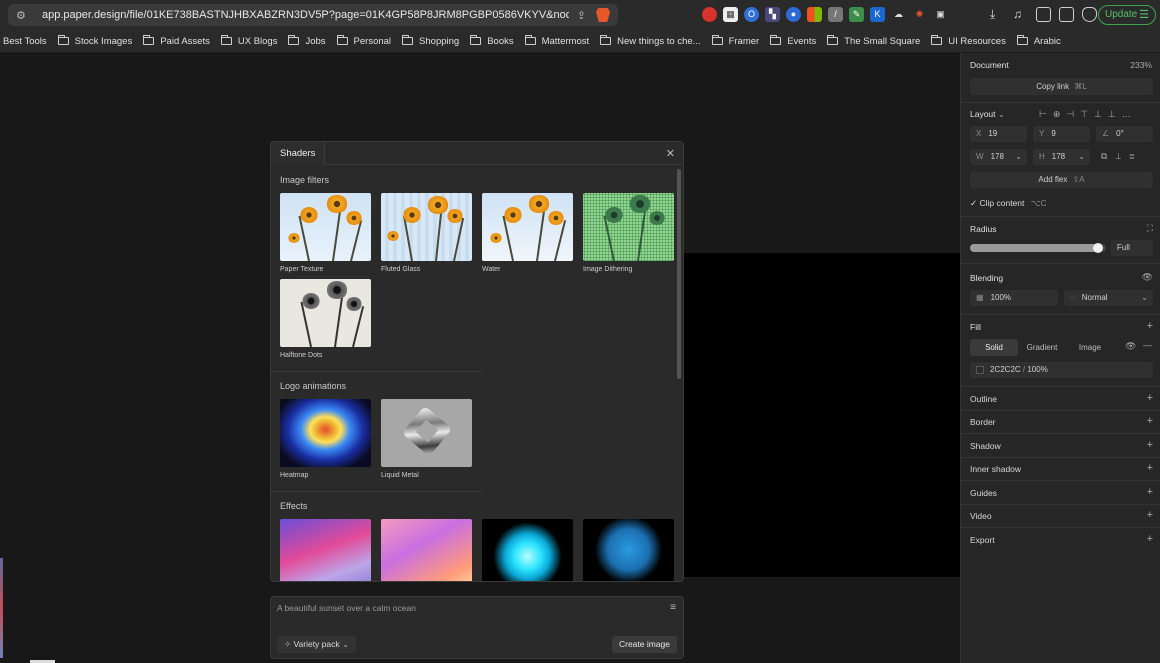 The width and height of the screenshot is (1160, 663). Describe the element at coordinates (1014, 298) in the screenshot. I see `opacity-field: ▦ 100%` at that location.